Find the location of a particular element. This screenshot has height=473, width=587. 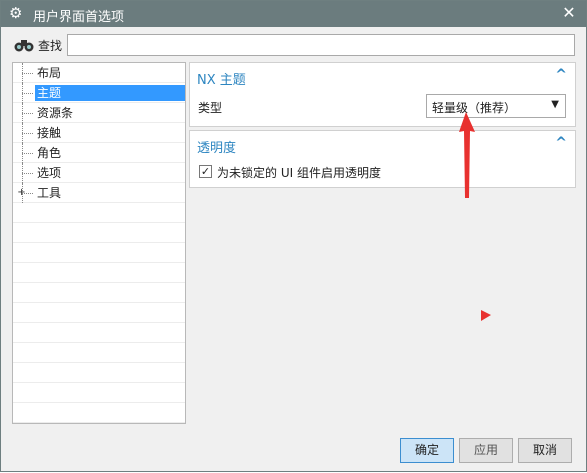

tree-item-label: 工具 is located at coordinates (49, 193).